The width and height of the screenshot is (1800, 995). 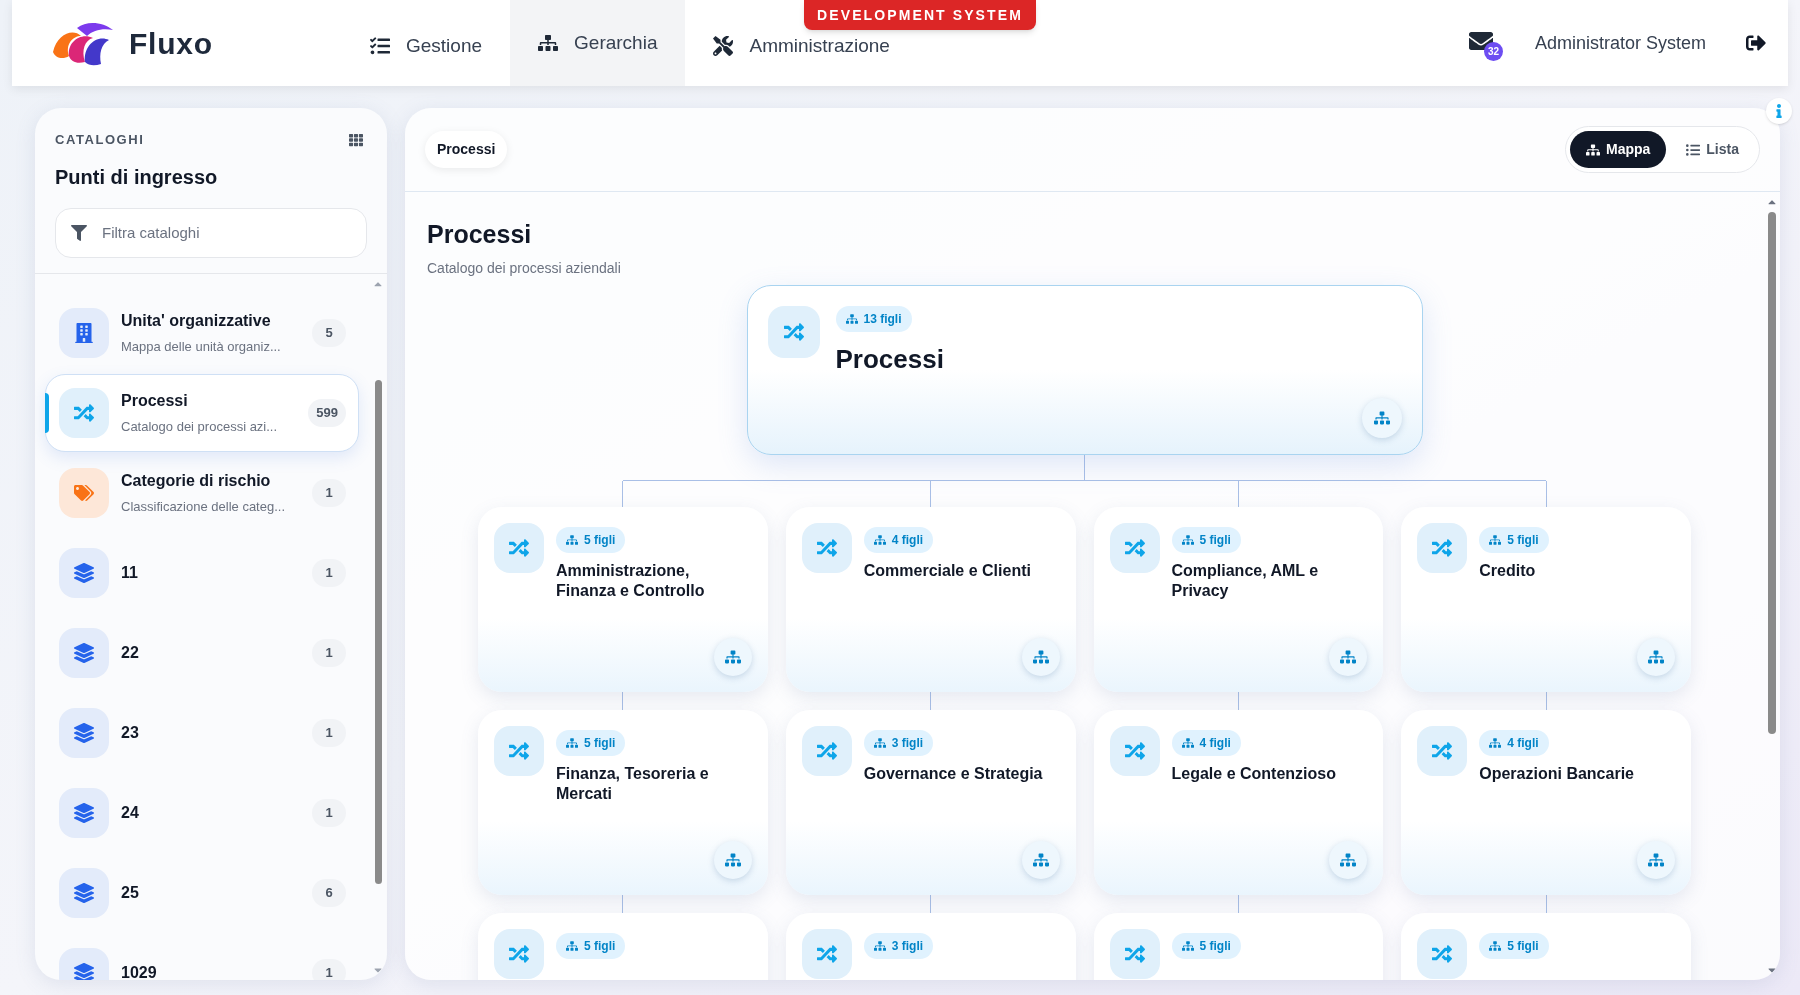 I want to click on process-card: 4 figli Legale e Contenzioso, so click(x=1238, y=802).